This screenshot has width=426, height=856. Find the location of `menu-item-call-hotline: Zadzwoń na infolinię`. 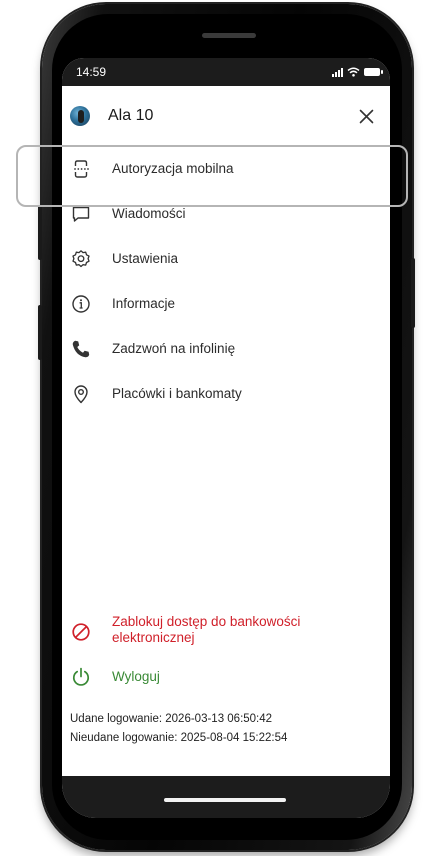

menu-item-call-hotline: Zadzwoń na infolinię is located at coordinates (226, 348).